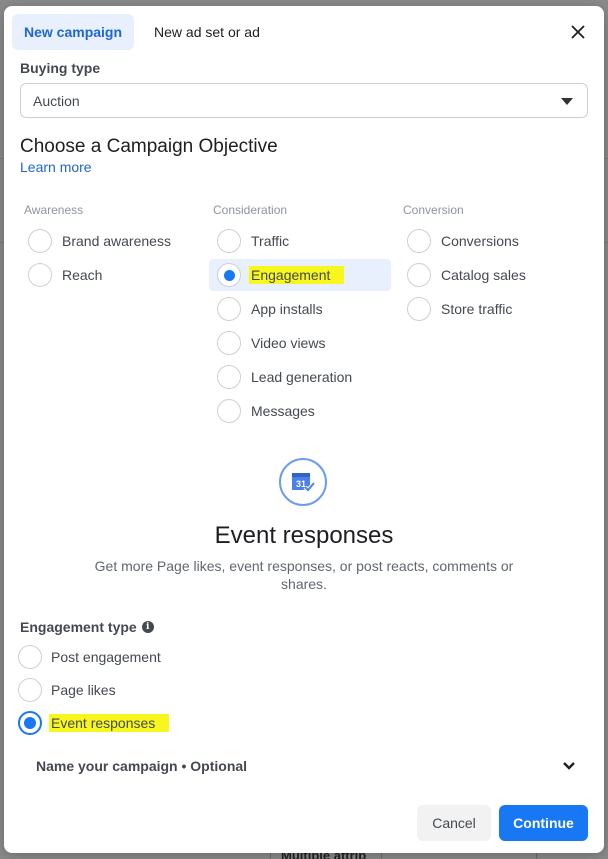 This screenshot has height=859, width=608. Describe the element at coordinates (287, 309) in the screenshot. I see `option-label: App installs` at that location.